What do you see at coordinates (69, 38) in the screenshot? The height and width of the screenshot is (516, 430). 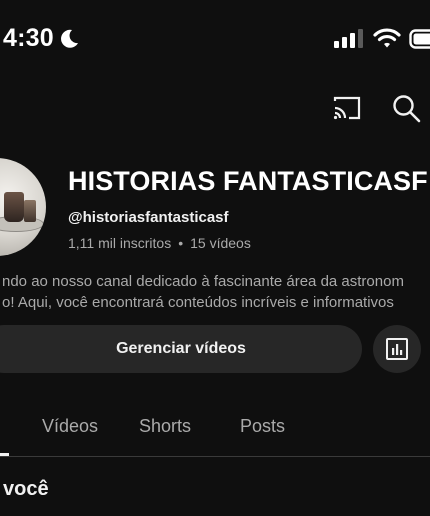 I see `moon-icon` at bounding box center [69, 38].